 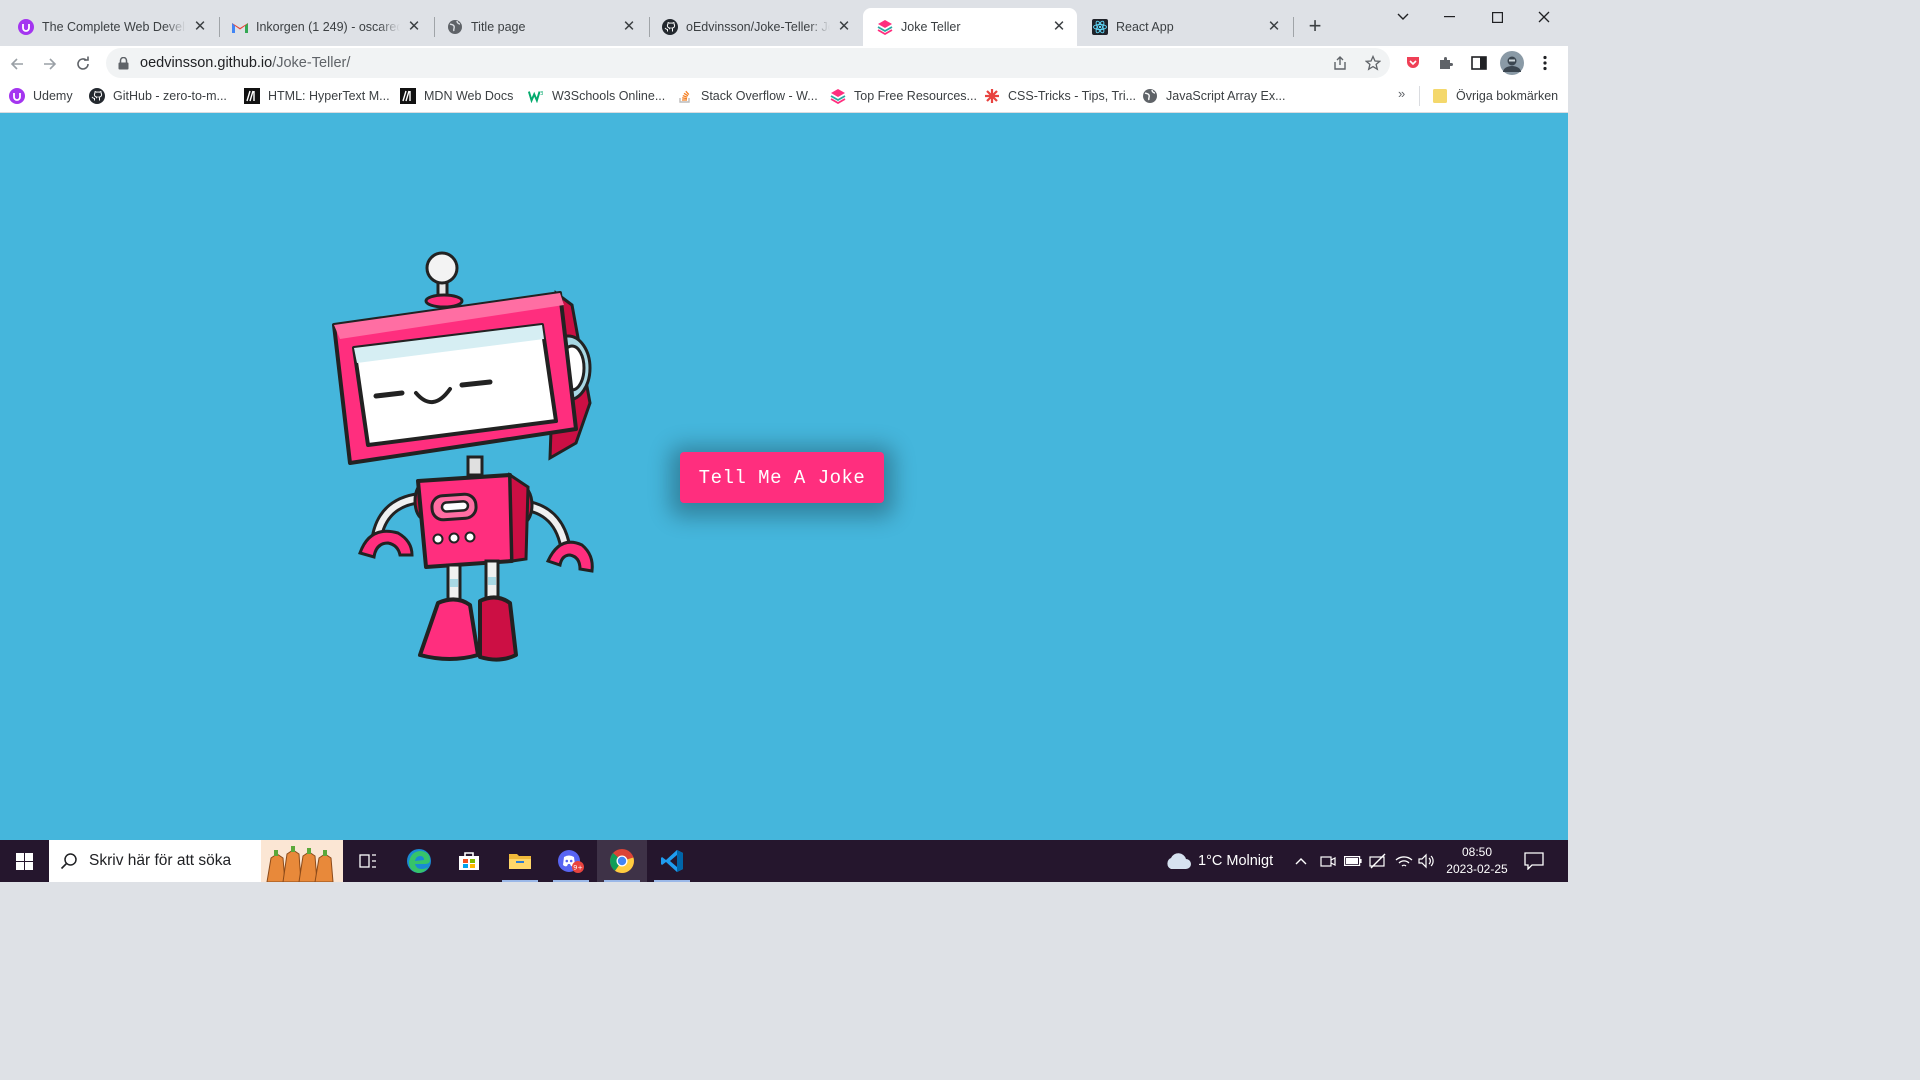 I want to click on tab-complete-web-developer: The Complete Web Developer ✕, so click(x=111, y=27).